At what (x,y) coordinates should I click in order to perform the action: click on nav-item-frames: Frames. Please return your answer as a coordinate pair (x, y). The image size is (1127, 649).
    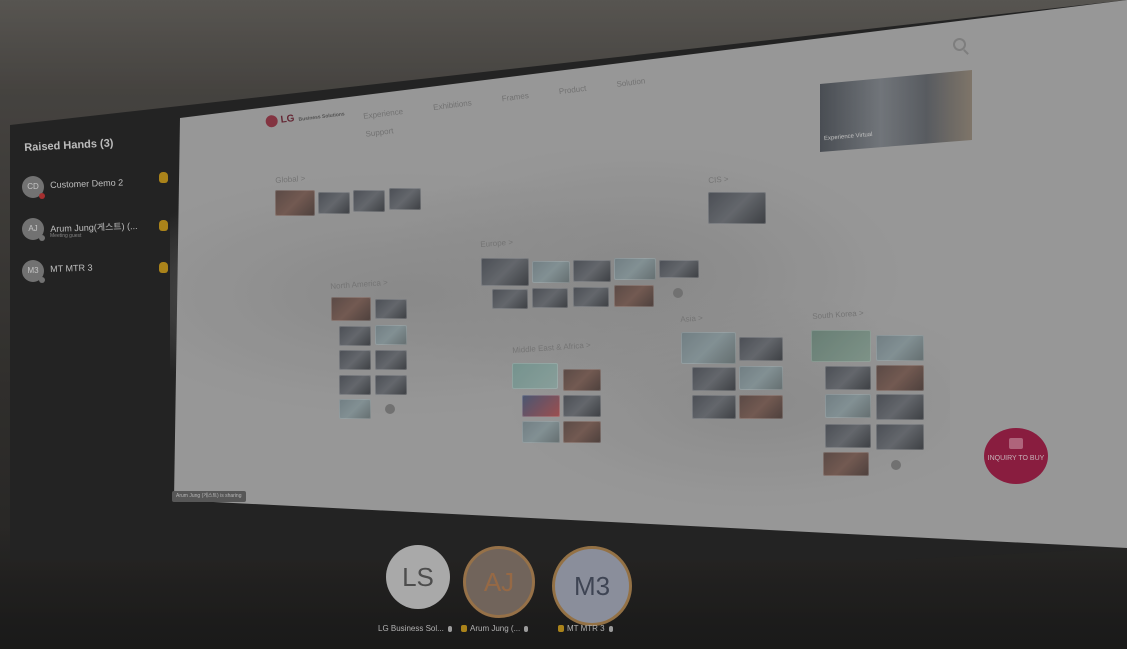
    Looking at the image, I should click on (515, 97).